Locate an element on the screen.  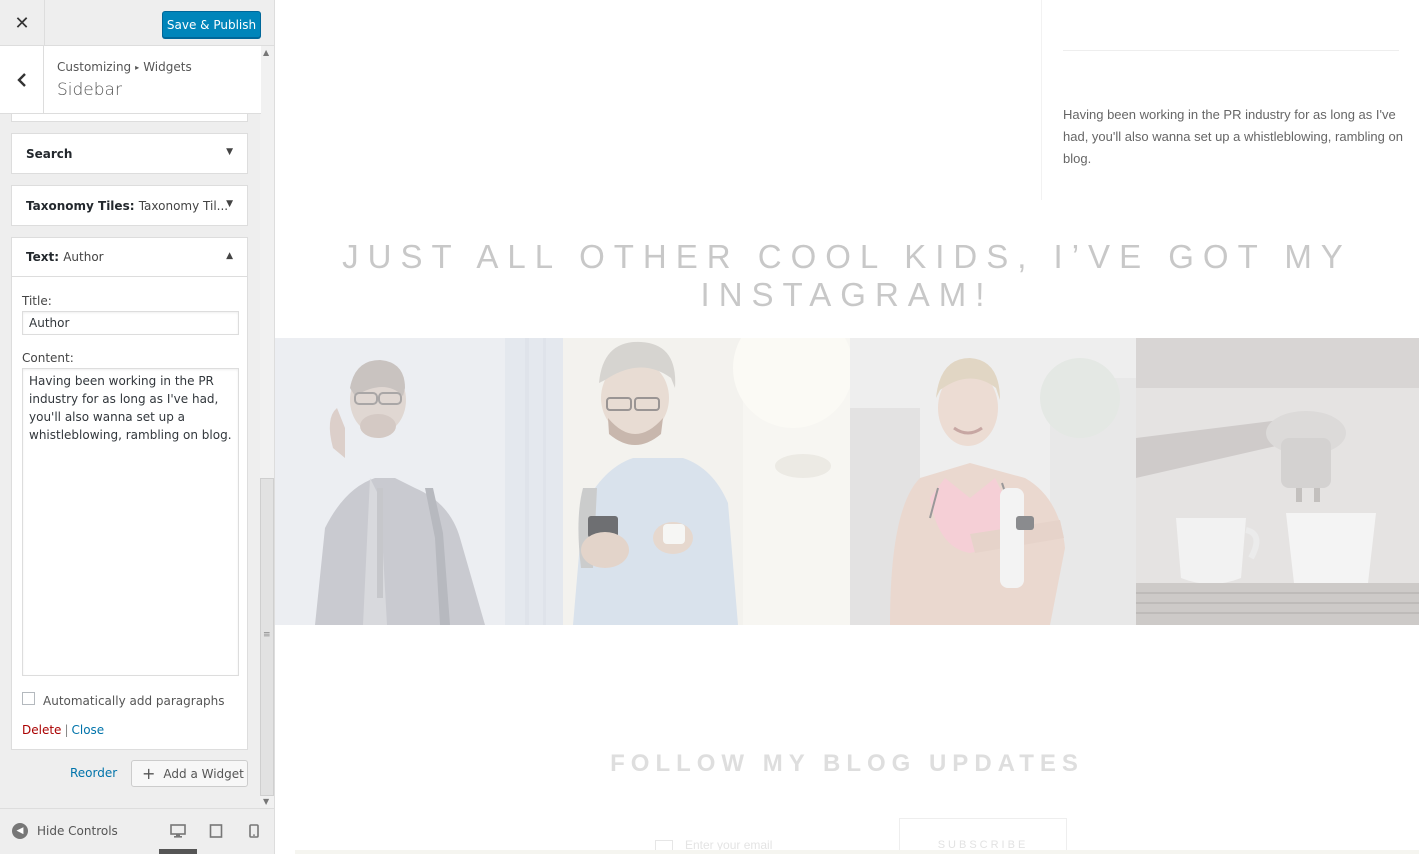
collapse-icon: ◀ is located at coordinates (20, 831).